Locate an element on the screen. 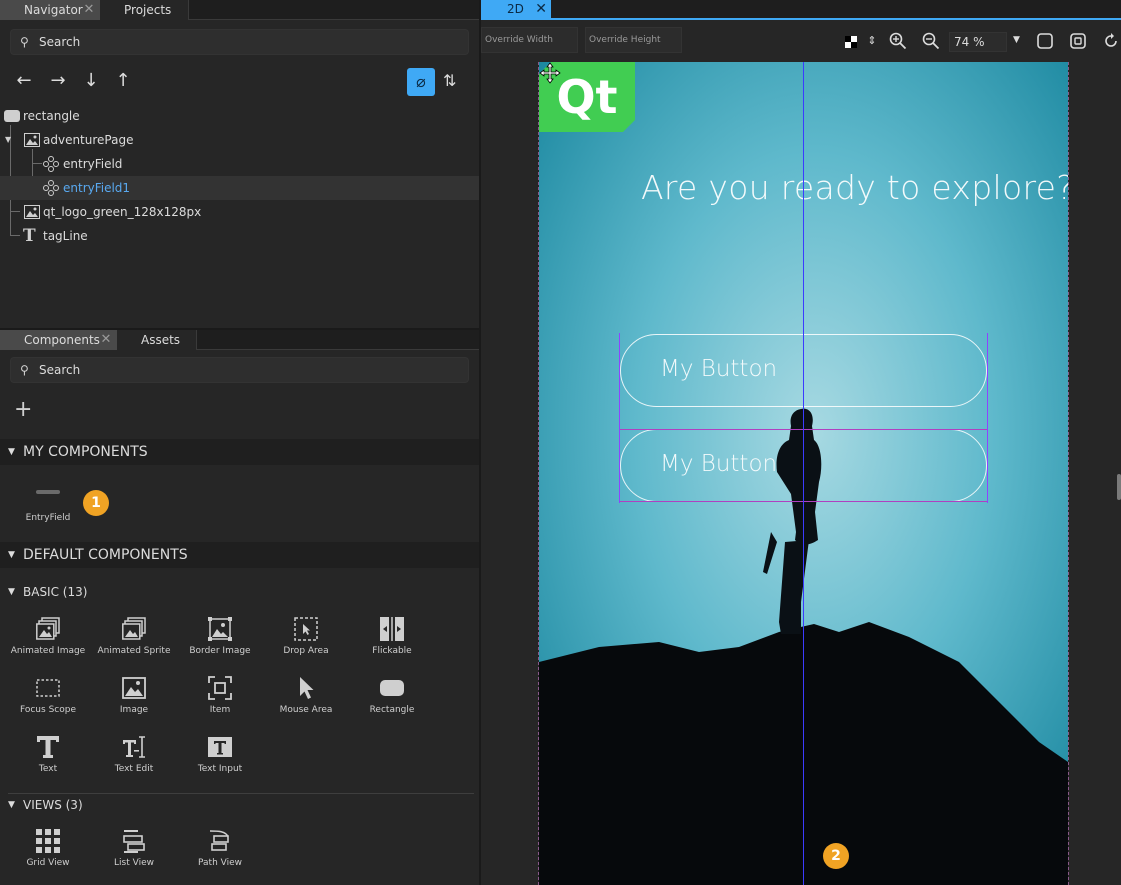 This screenshot has width=1121, height=885. components-search-input is located at coordinates (249, 370).